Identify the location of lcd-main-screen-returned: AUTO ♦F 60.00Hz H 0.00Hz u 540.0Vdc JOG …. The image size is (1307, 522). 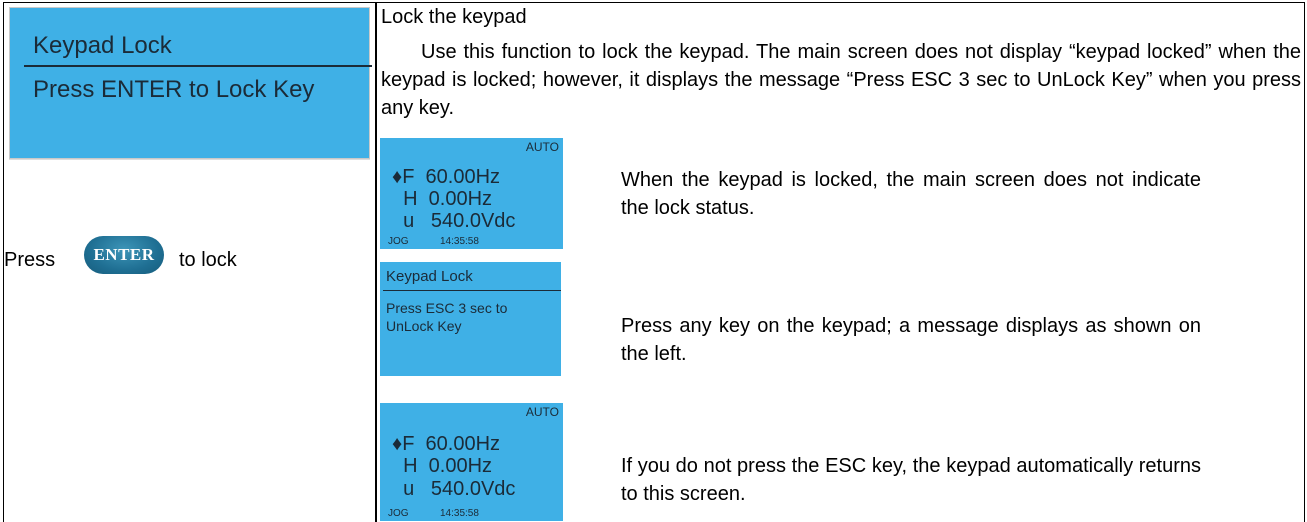
(471, 462).